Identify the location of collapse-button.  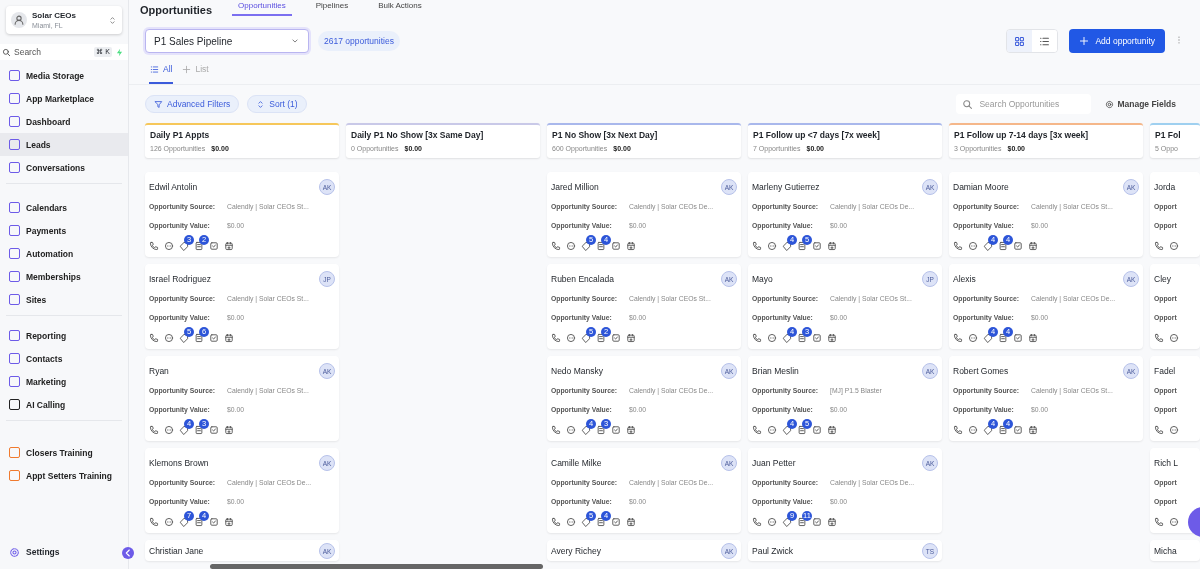
(128, 553).